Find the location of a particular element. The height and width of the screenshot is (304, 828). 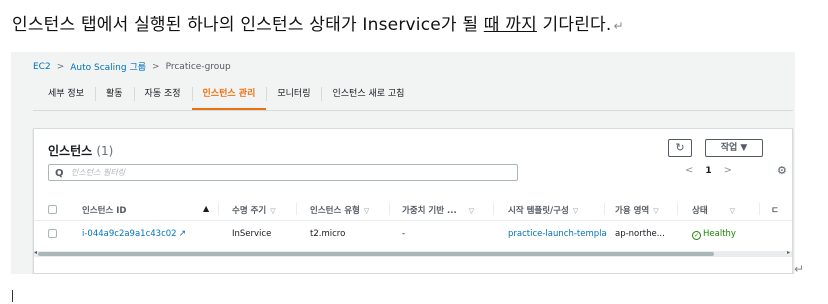

instance-id: i-044a9c2a9a1c43c02 is located at coordinates (129, 234).